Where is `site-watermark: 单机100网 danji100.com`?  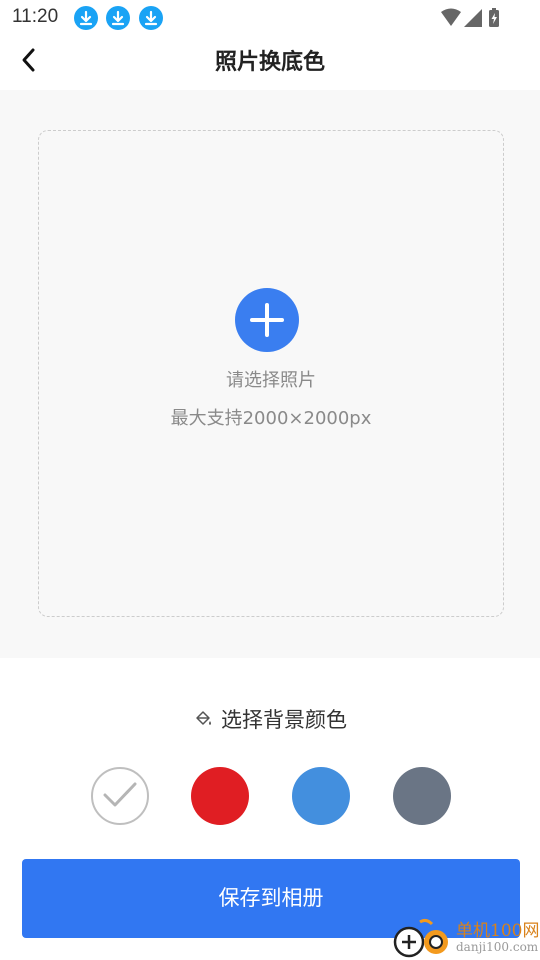 site-watermark: 单机100网 danji100.com is located at coordinates (465, 938).